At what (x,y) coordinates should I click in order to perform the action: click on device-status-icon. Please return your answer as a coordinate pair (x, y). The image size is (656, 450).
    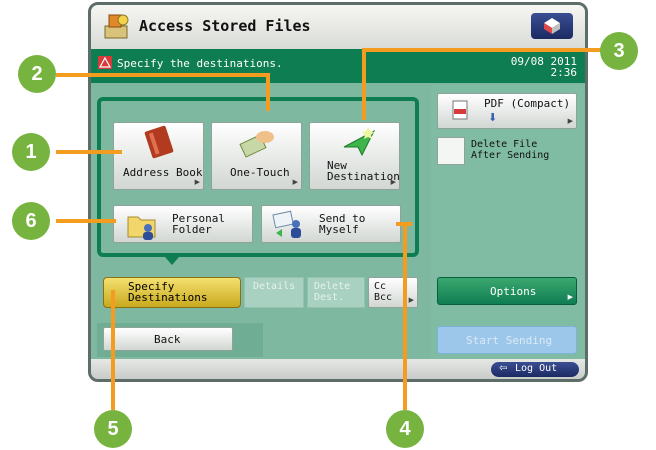
    Looking at the image, I should click on (552, 26).